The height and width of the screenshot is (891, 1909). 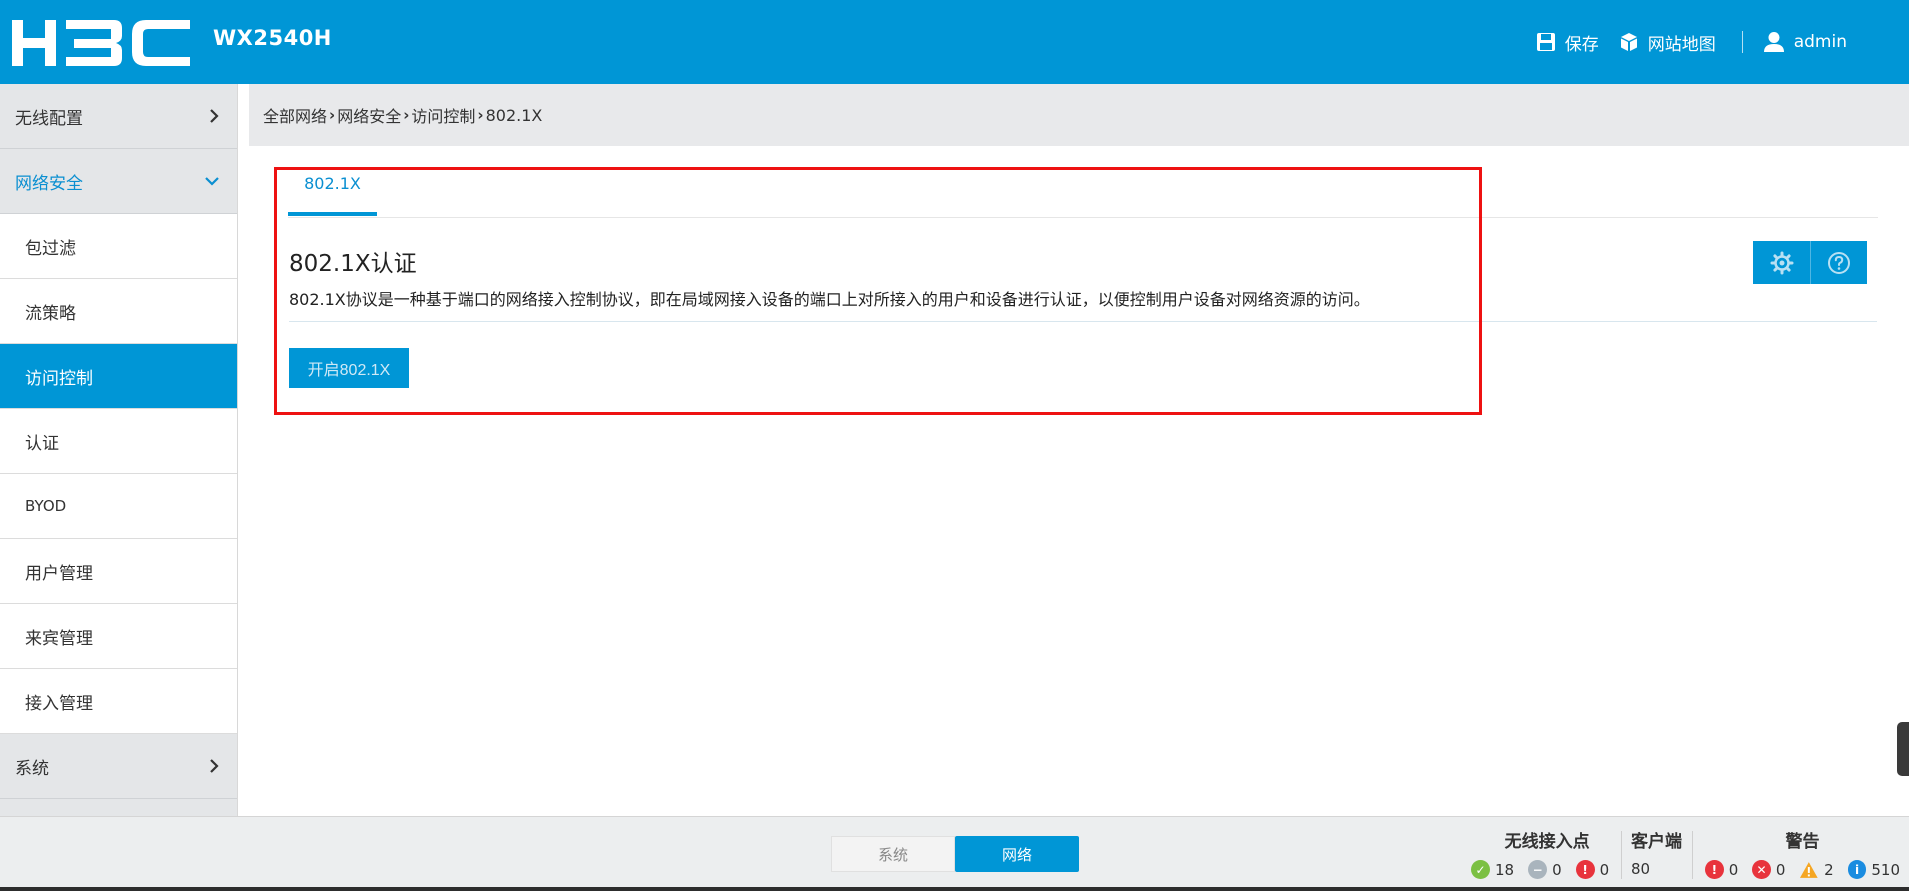 I want to click on sidebar-group-label: 系统, so click(x=32, y=768).